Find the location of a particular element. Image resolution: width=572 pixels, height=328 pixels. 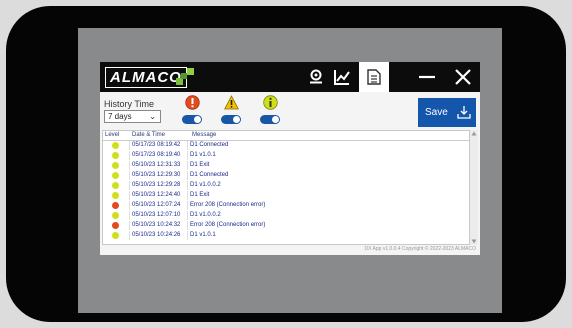

scroll-up-icon is located at coordinates (474, 133).